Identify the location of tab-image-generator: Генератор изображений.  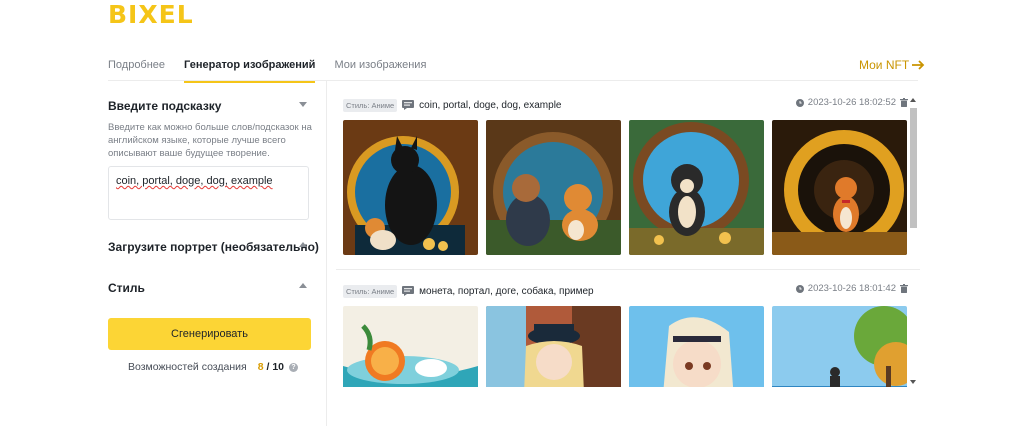
(250, 69).